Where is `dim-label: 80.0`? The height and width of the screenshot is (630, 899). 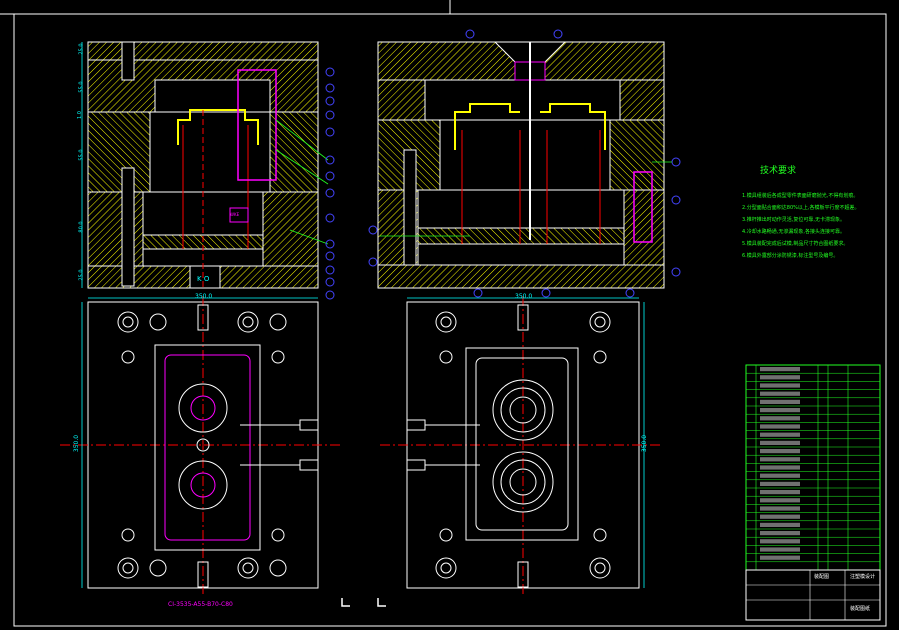 dim-label: 80.0 is located at coordinates (81, 227).